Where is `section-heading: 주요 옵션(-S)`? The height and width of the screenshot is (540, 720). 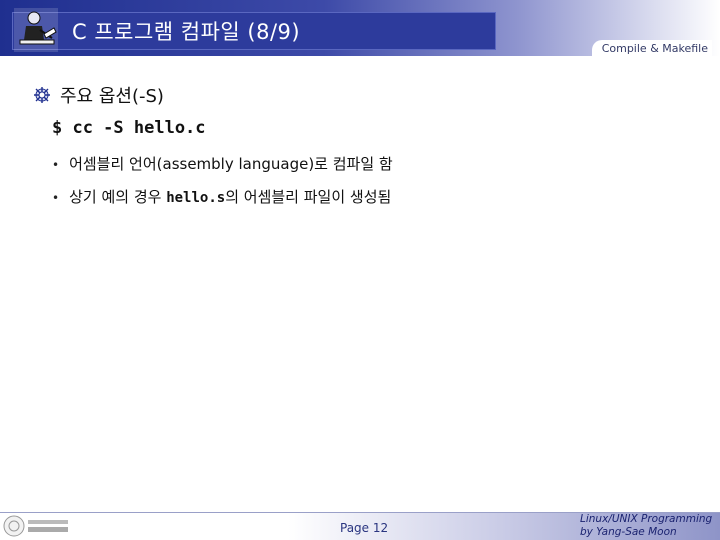 section-heading: 주요 옵션(-S) is located at coordinates (98, 95).